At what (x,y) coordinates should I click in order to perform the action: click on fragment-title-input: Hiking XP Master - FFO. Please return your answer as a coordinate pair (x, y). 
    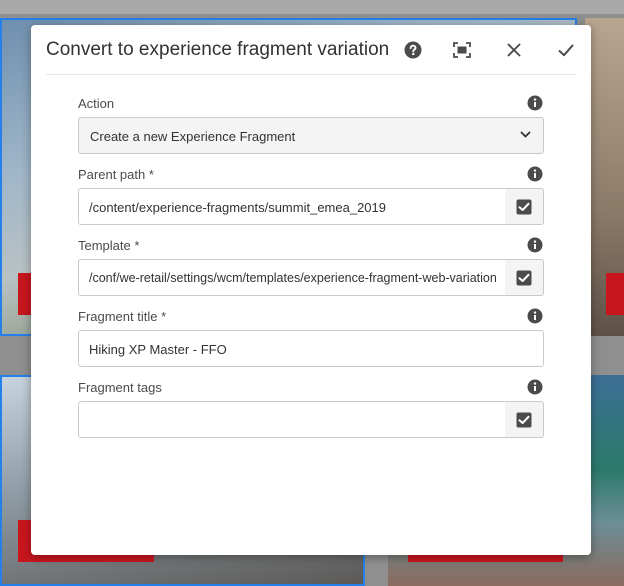
    Looking at the image, I should click on (311, 348).